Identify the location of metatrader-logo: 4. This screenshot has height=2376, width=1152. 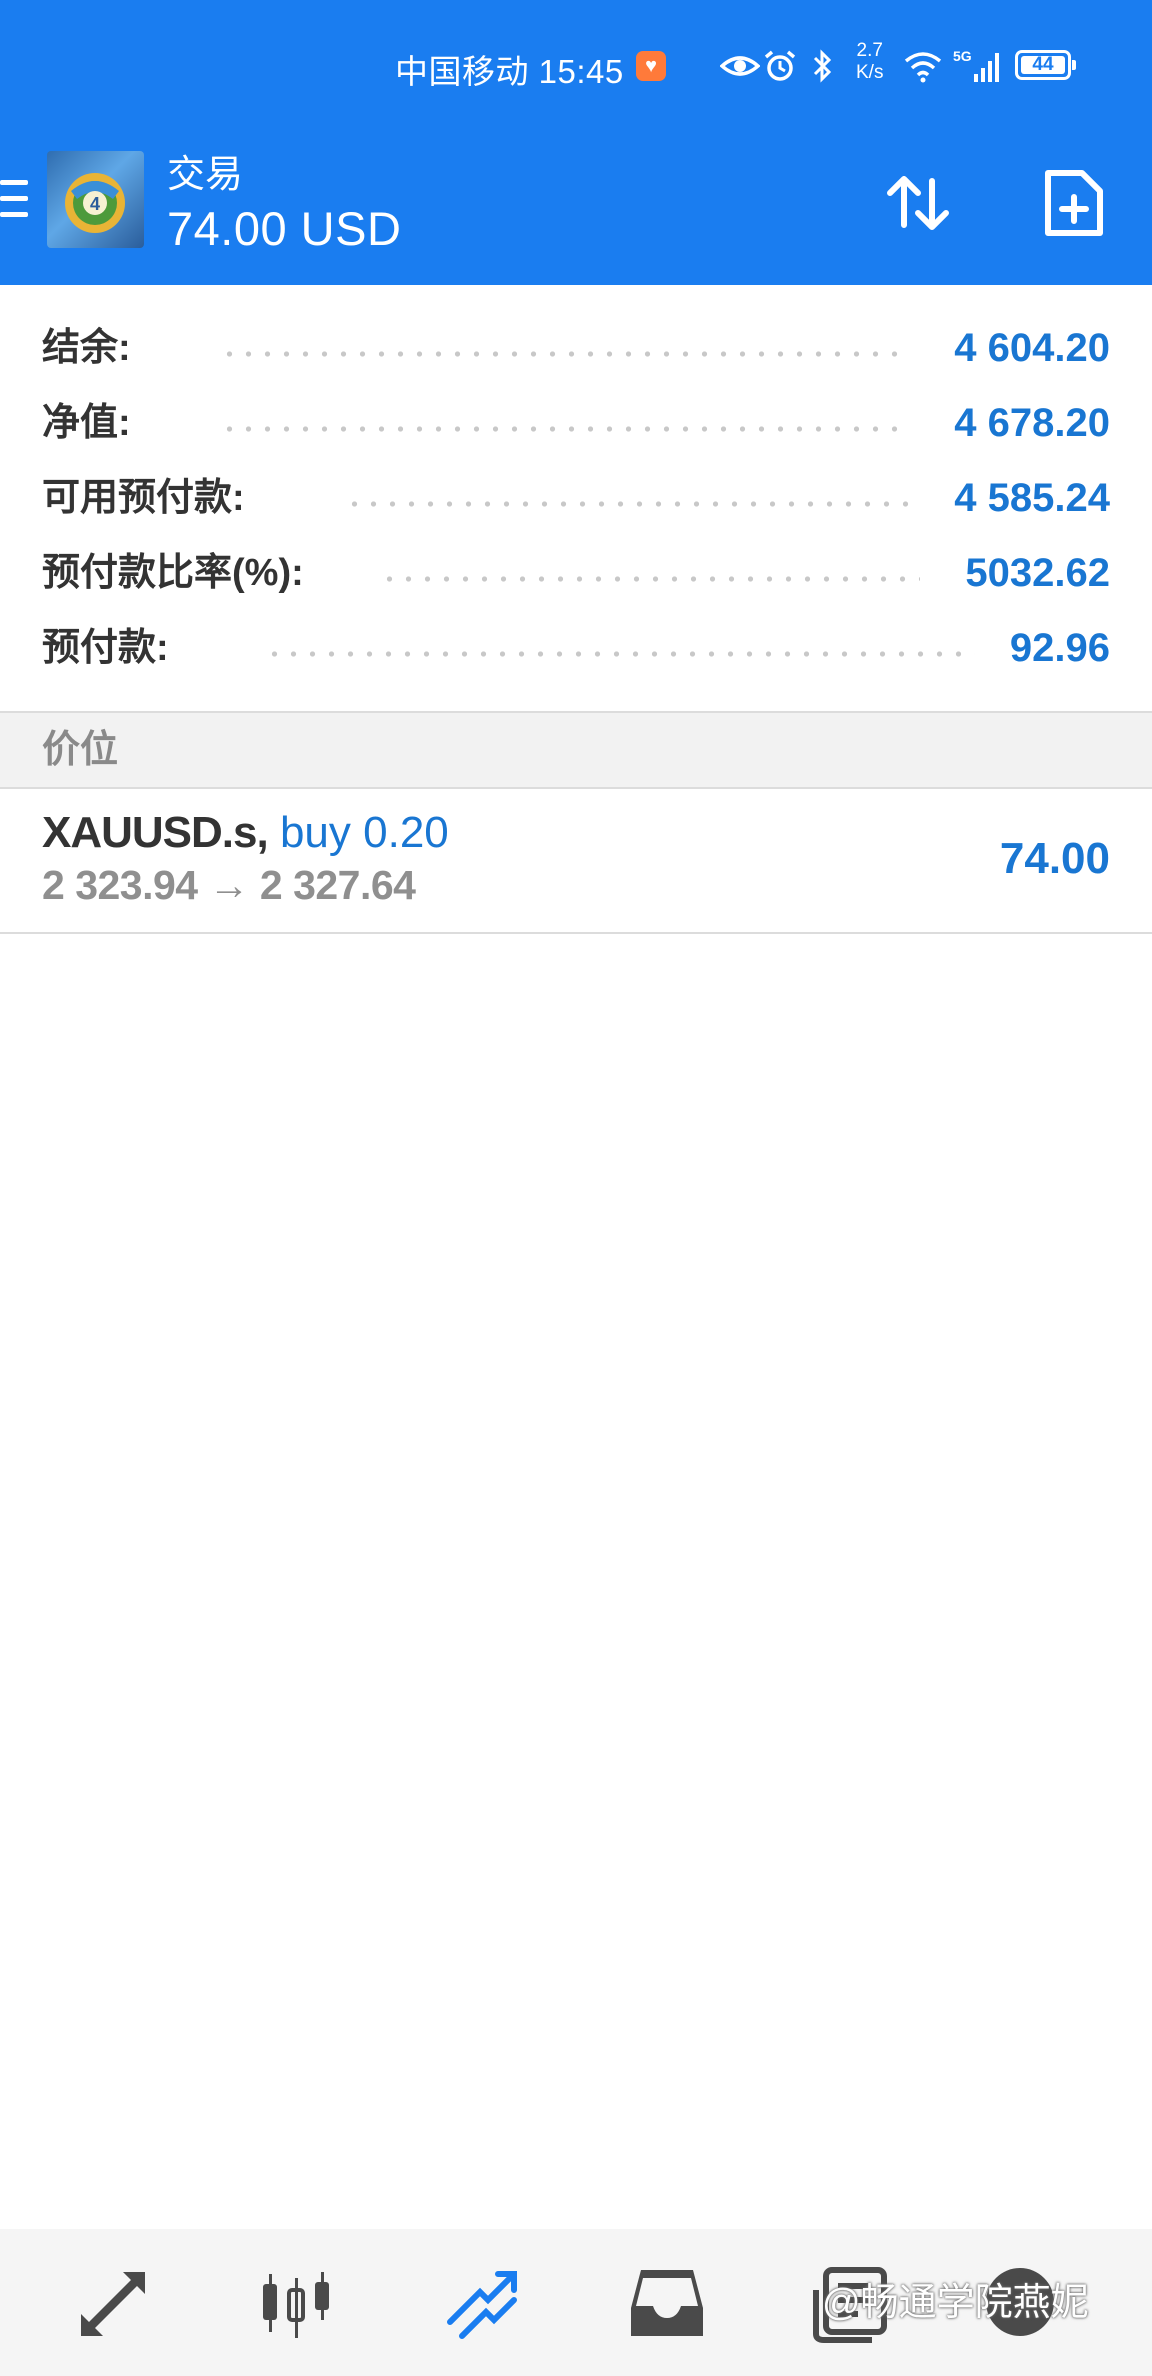
(95, 199).